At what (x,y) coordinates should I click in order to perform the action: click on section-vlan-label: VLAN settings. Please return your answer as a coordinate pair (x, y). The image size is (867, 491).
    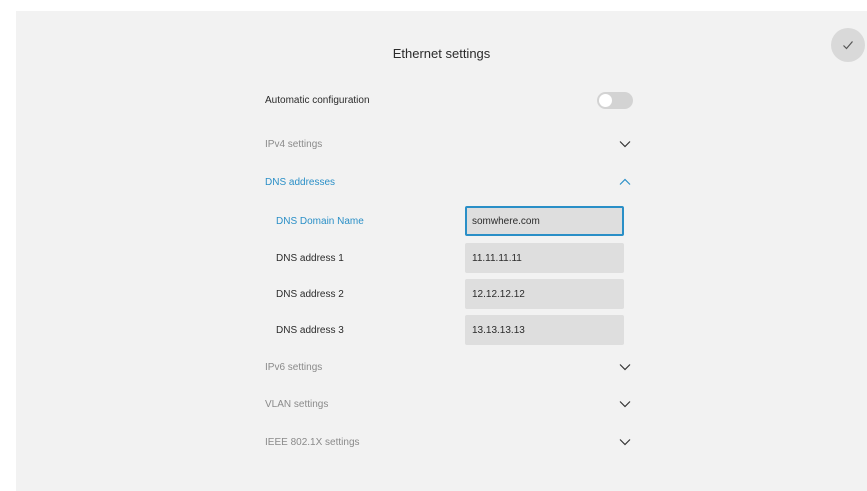
    Looking at the image, I should click on (297, 404).